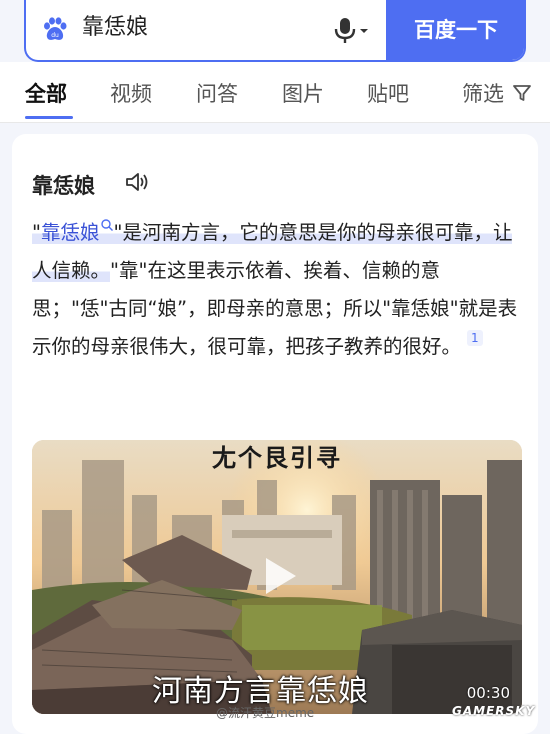 The width and height of the screenshot is (550, 734). Describe the element at coordinates (275, 92) in the screenshot. I see `tab-bar: 全部 视频 问答 图片 贴吧 筛选` at that location.